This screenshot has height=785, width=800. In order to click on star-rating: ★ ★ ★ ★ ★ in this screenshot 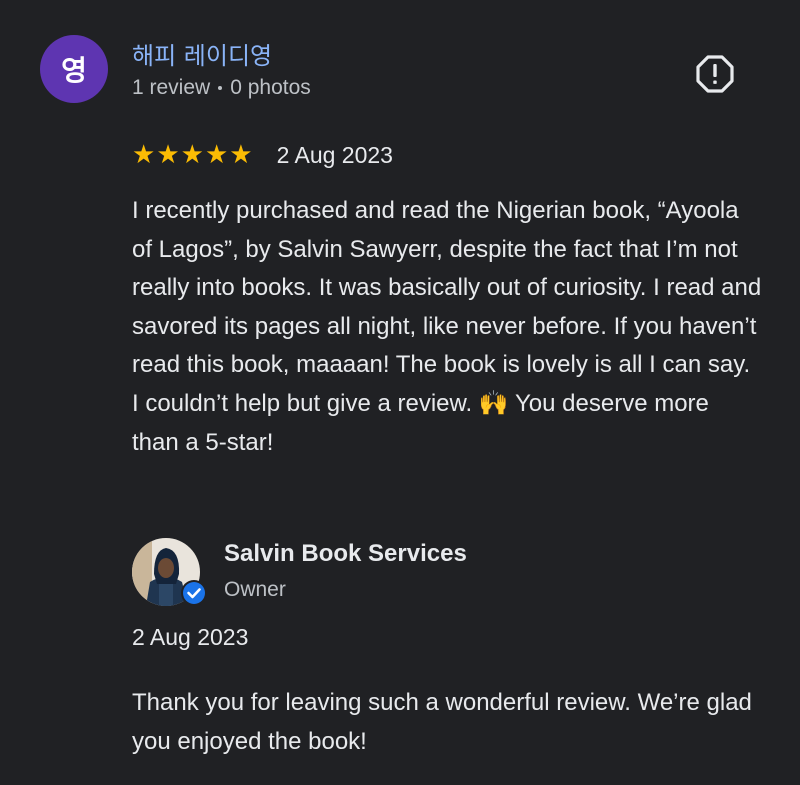, I will do `click(192, 155)`.